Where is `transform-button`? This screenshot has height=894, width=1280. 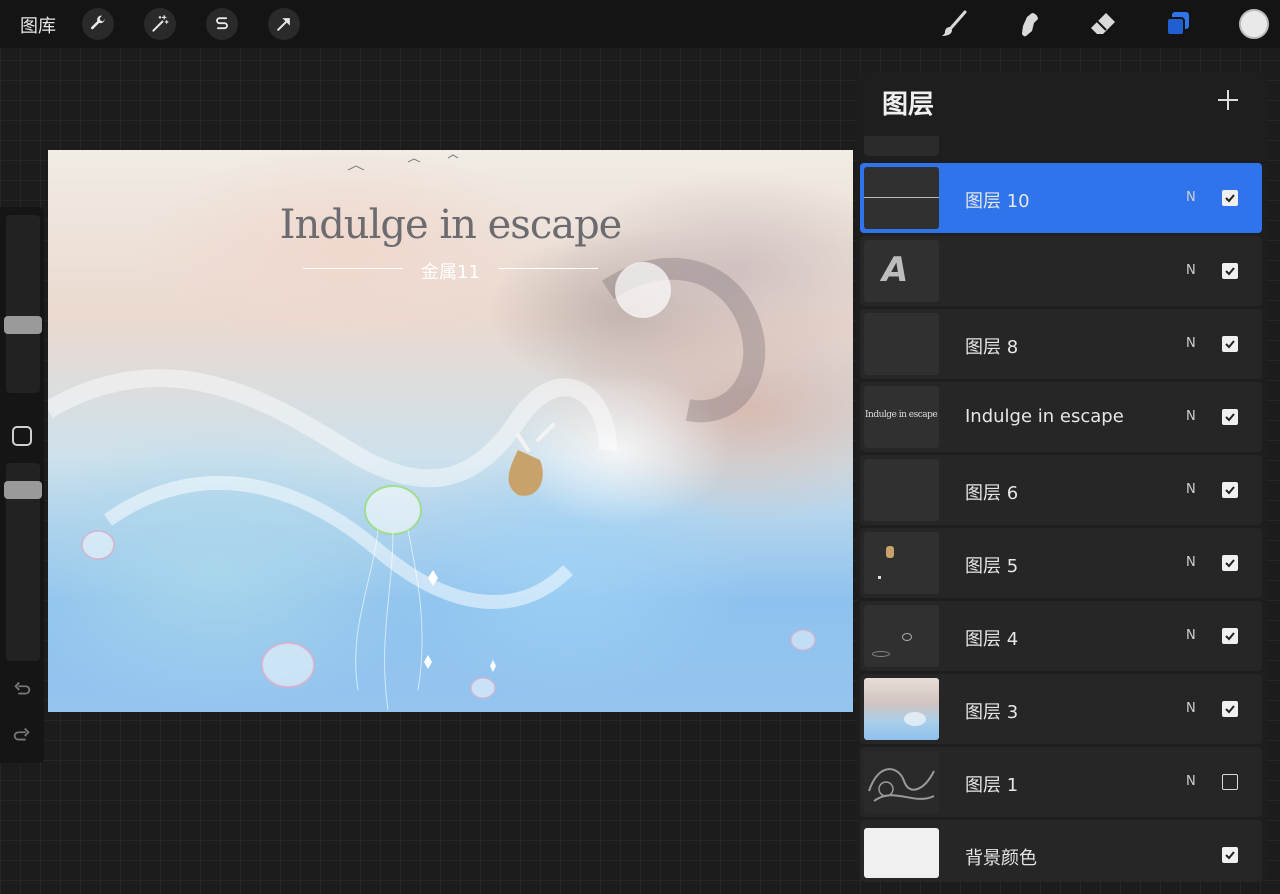 transform-button is located at coordinates (284, 24).